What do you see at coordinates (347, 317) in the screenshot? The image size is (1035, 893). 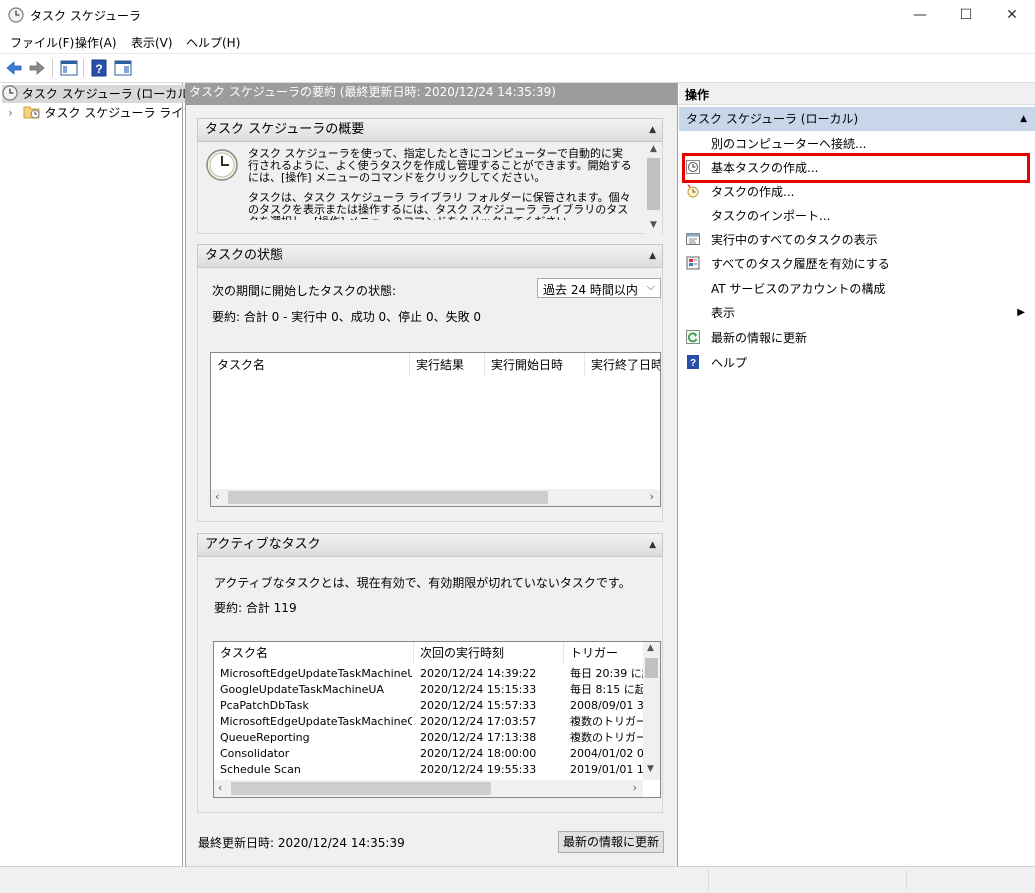 I see `status-summary: 要約: 合計 0 - 実行中 0、成功 0、停止 0、失敗 0` at bounding box center [347, 317].